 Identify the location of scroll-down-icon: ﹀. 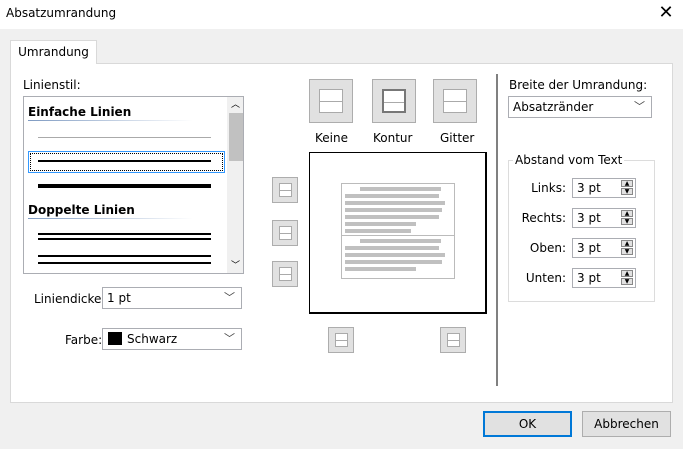
(235, 264).